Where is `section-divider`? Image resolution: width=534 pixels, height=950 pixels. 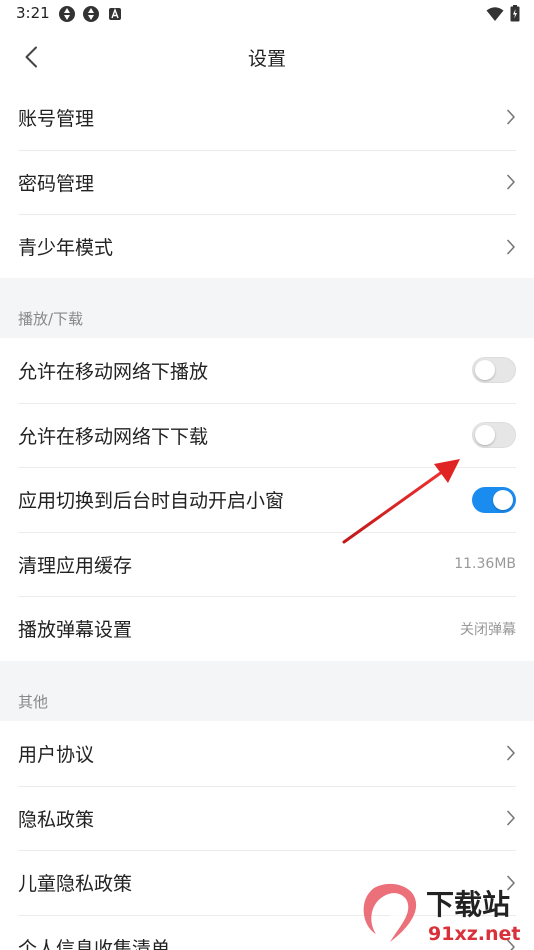
section-divider is located at coordinates (267, 691).